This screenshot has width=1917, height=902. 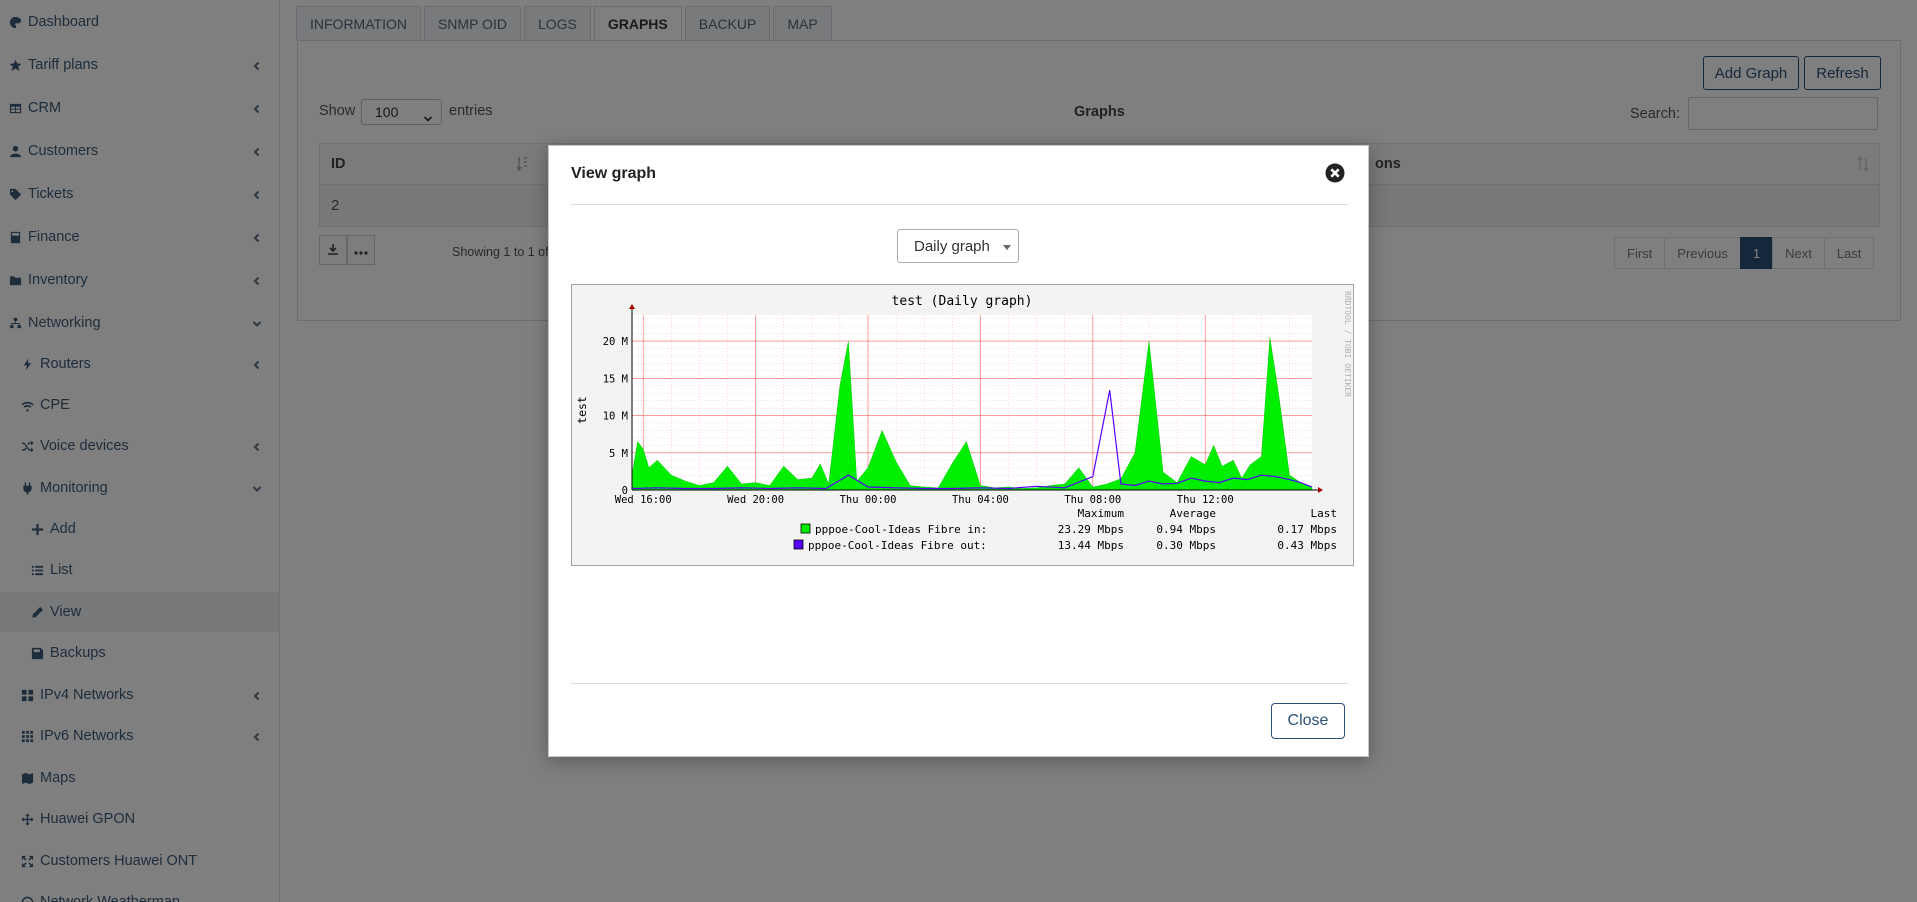 I want to click on graph-period-select: Daily graph, so click(x=958, y=246).